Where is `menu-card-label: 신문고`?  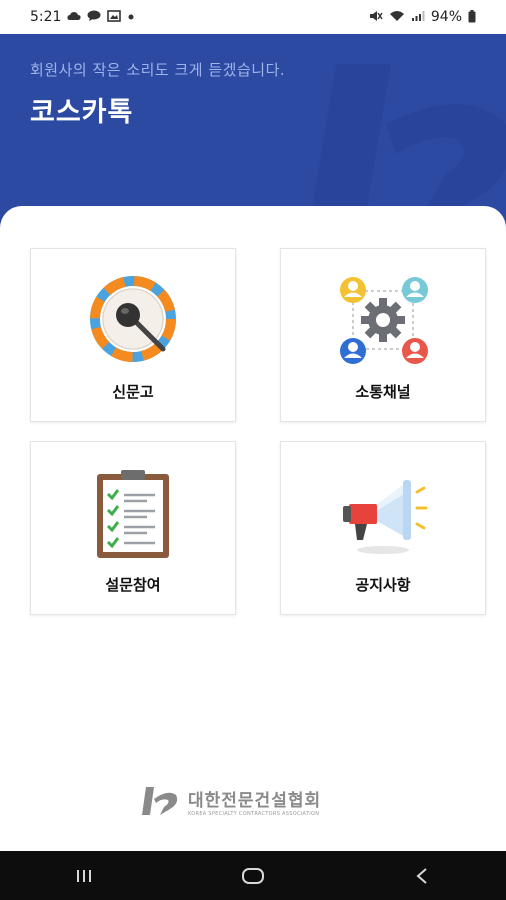
menu-card-label: 신문고 is located at coordinates (133, 392).